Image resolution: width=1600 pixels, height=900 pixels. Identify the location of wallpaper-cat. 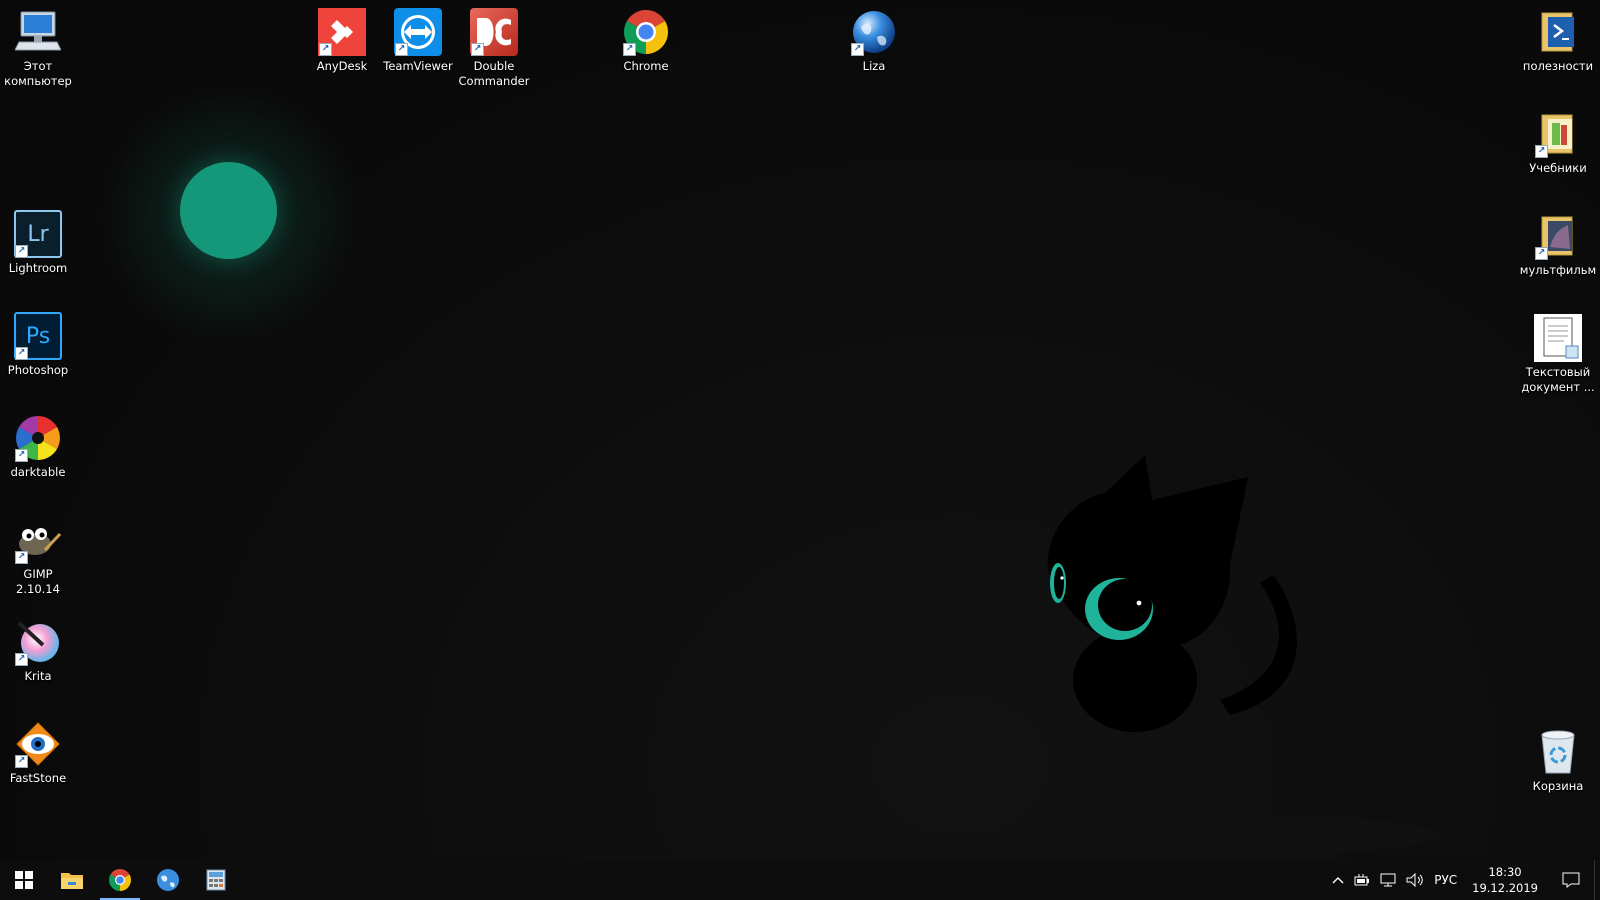
(1240, 656).